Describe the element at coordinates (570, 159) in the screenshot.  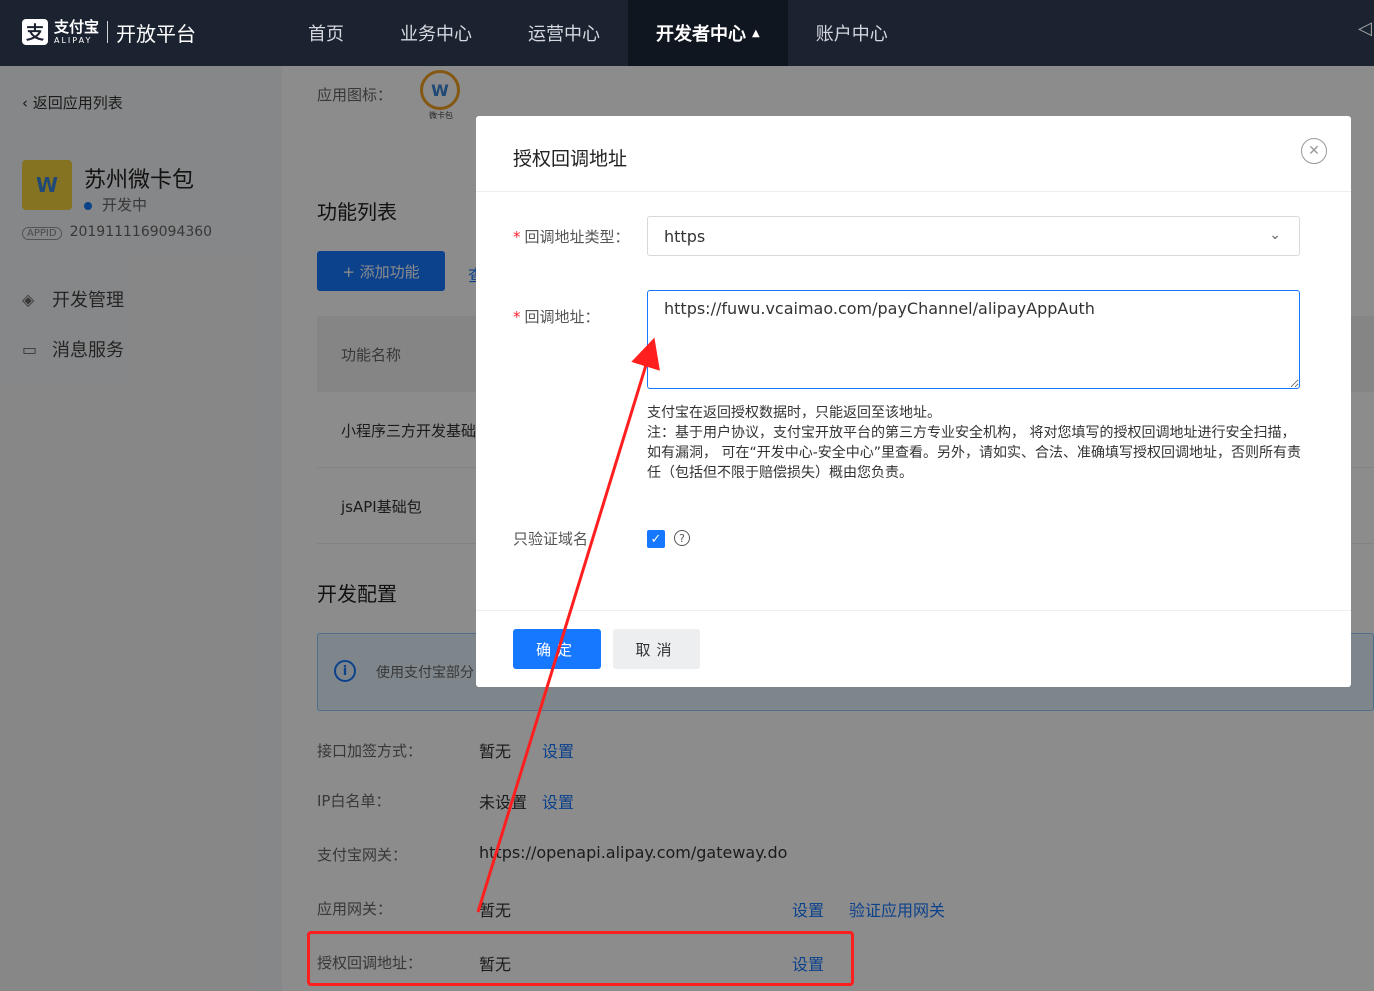
I see `modal-title: 授权回调地址` at that location.